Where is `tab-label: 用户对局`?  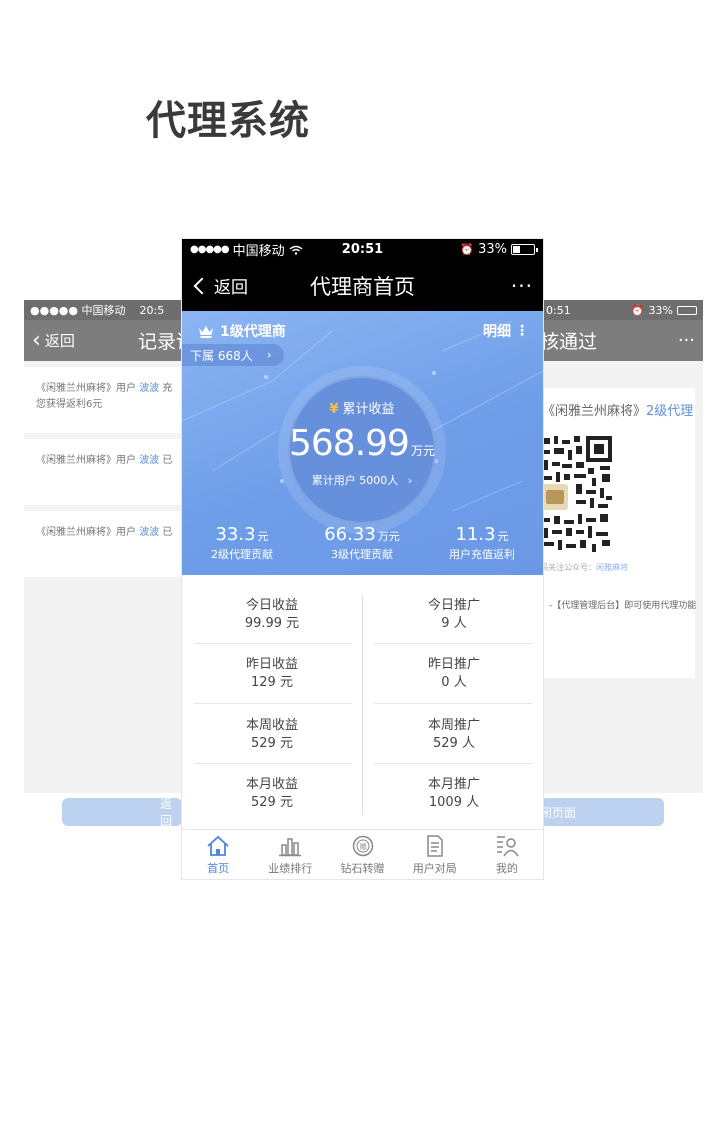
tab-label: 用户对局 is located at coordinates (434, 868).